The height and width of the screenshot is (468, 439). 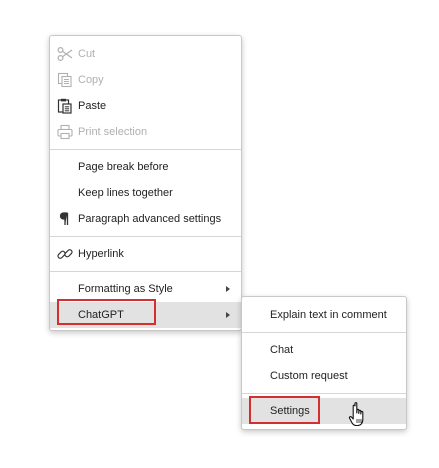 I want to click on menu-item-chatgpt: ChatGPT, so click(x=145, y=315).